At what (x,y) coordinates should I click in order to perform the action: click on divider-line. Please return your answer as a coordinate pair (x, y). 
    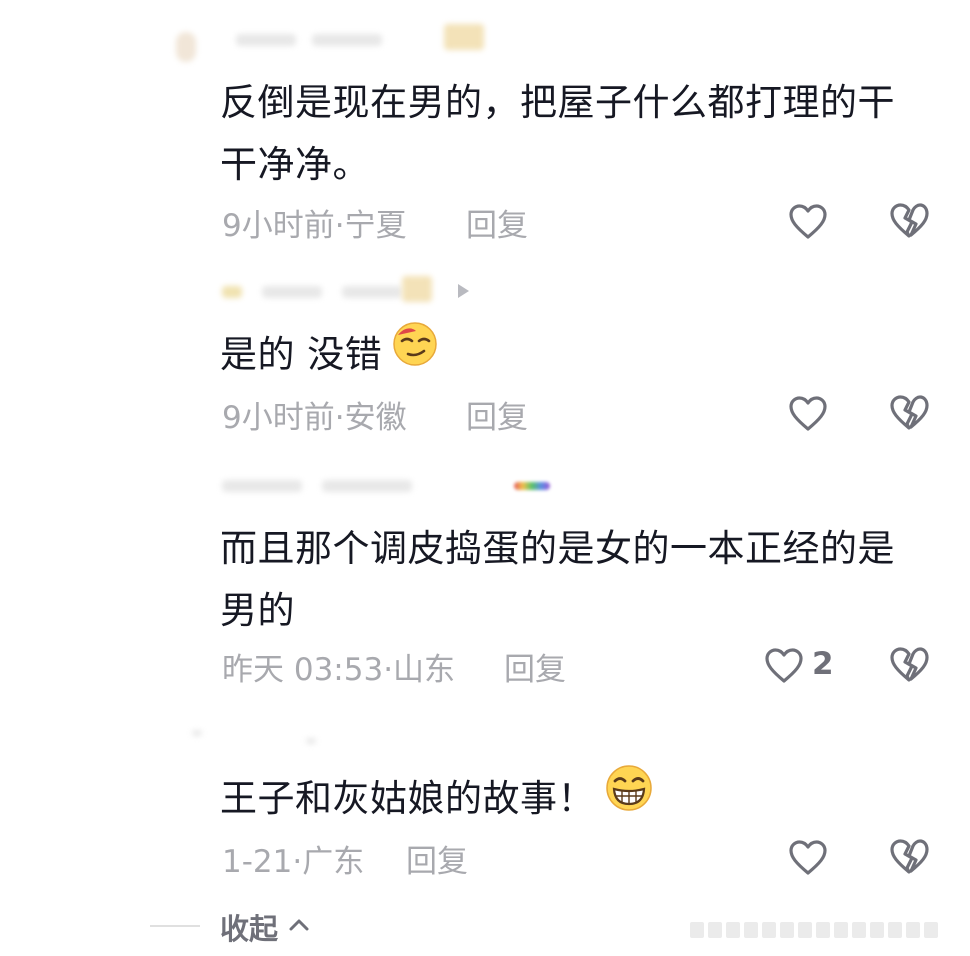
    Looking at the image, I should click on (175, 926).